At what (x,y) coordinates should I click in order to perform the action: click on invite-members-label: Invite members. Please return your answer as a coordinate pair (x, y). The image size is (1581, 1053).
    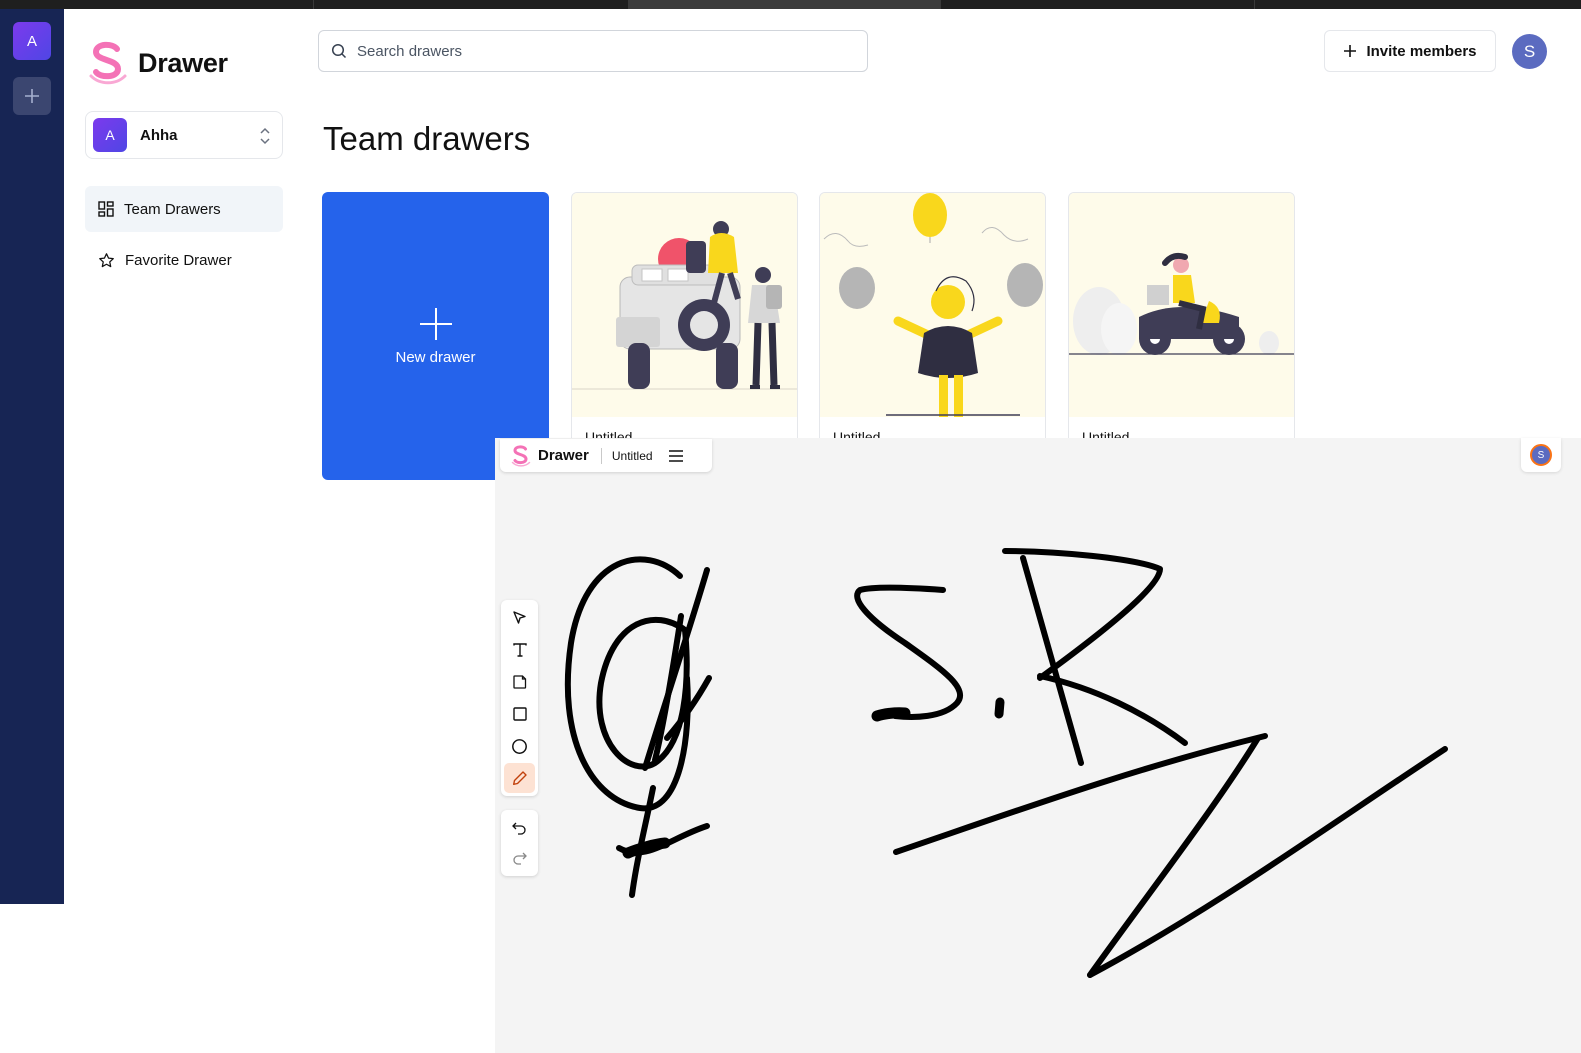
    Looking at the image, I should click on (1421, 51).